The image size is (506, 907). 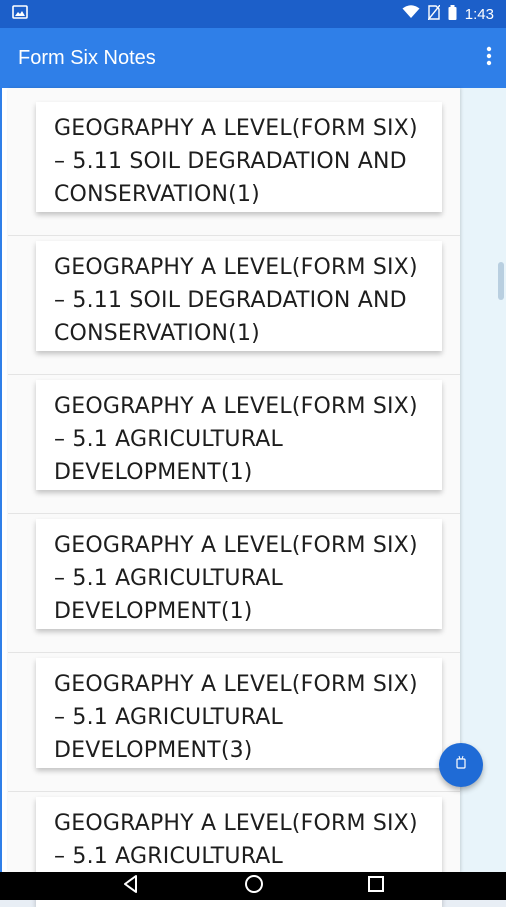 What do you see at coordinates (452, 14) in the screenshot?
I see `battery-icon` at bounding box center [452, 14].